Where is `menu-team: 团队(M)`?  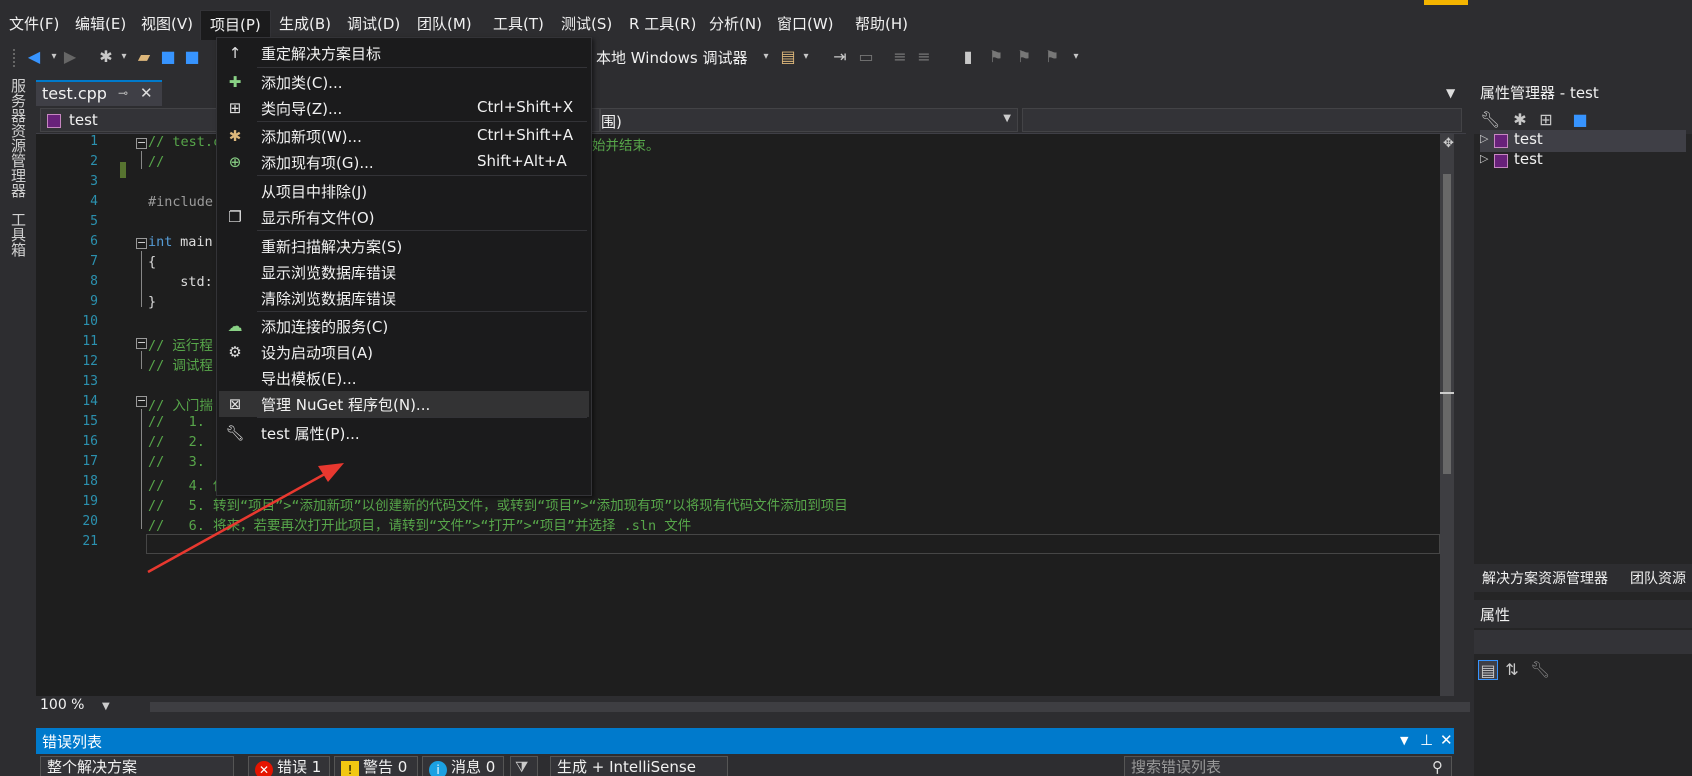
menu-team: 团队(M) is located at coordinates (444, 24).